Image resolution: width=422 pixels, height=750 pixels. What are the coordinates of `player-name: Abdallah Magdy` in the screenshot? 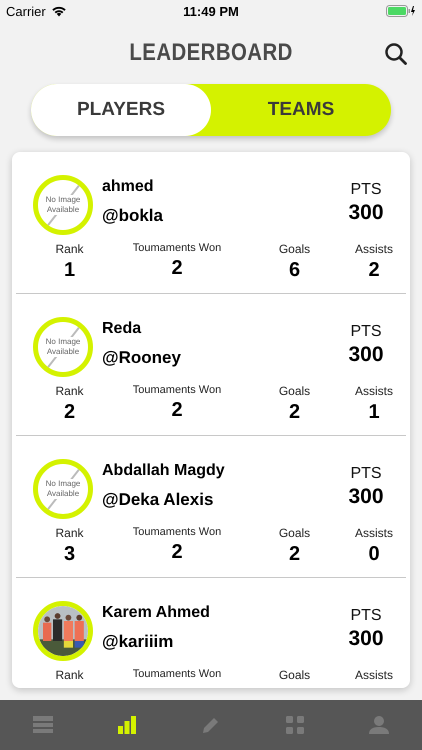 It's located at (164, 471).